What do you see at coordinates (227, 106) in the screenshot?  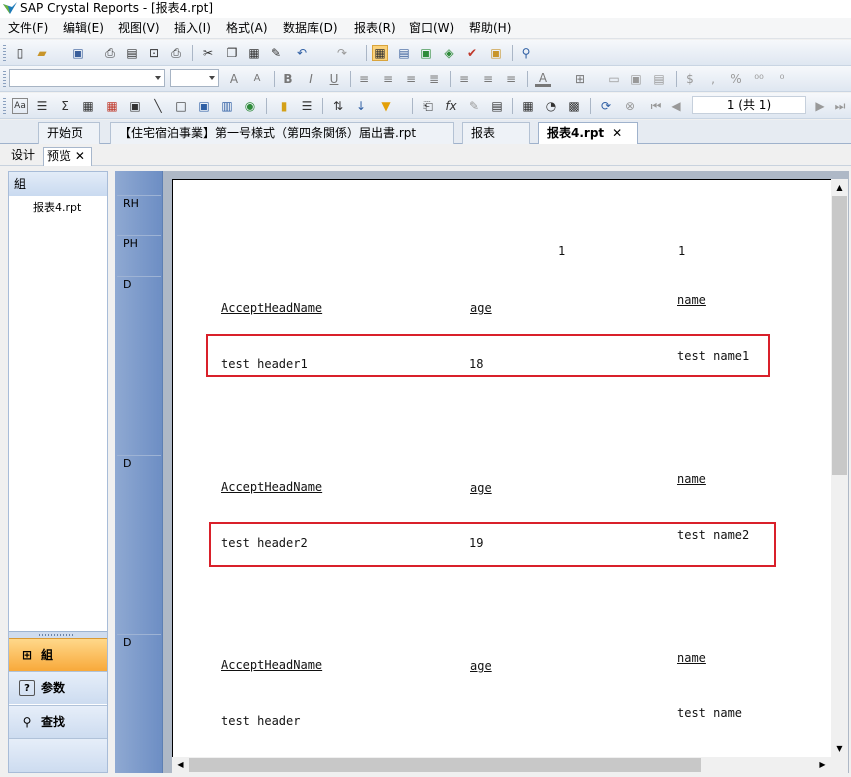 I see `chart-icon: ▥` at bounding box center [227, 106].